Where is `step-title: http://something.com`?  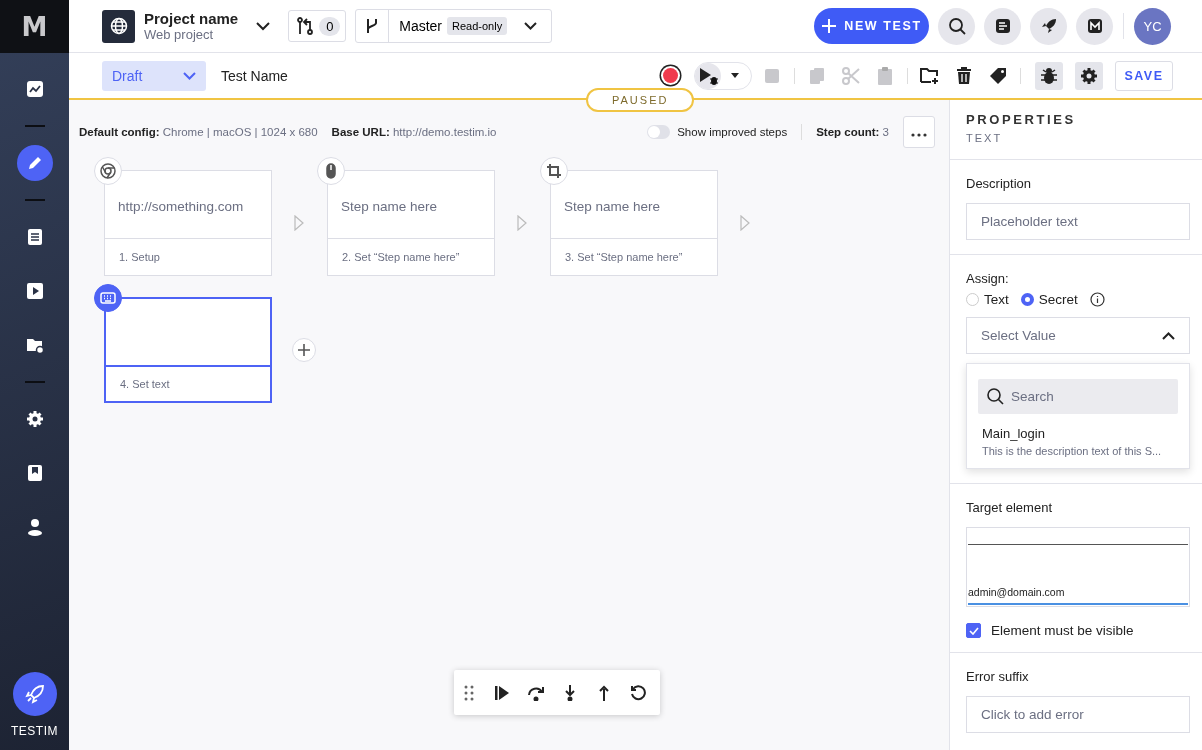 step-title: http://something.com is located at coordinates (181, 206).